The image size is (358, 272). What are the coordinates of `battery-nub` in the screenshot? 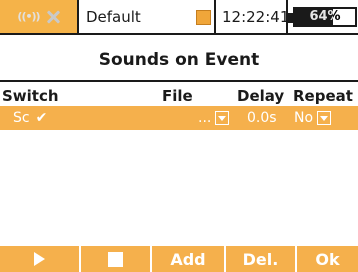 It's located at (290, 17).